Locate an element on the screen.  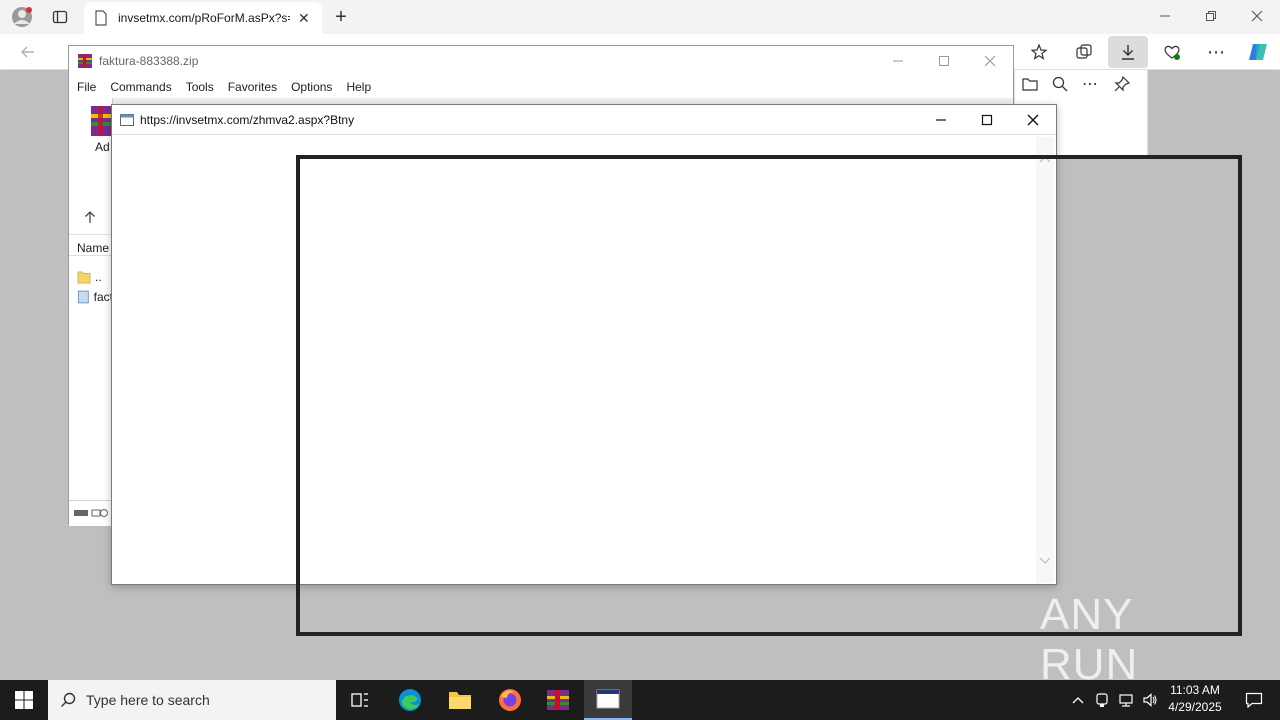
winrar-minimize-button is located at coordinates (898, 61).